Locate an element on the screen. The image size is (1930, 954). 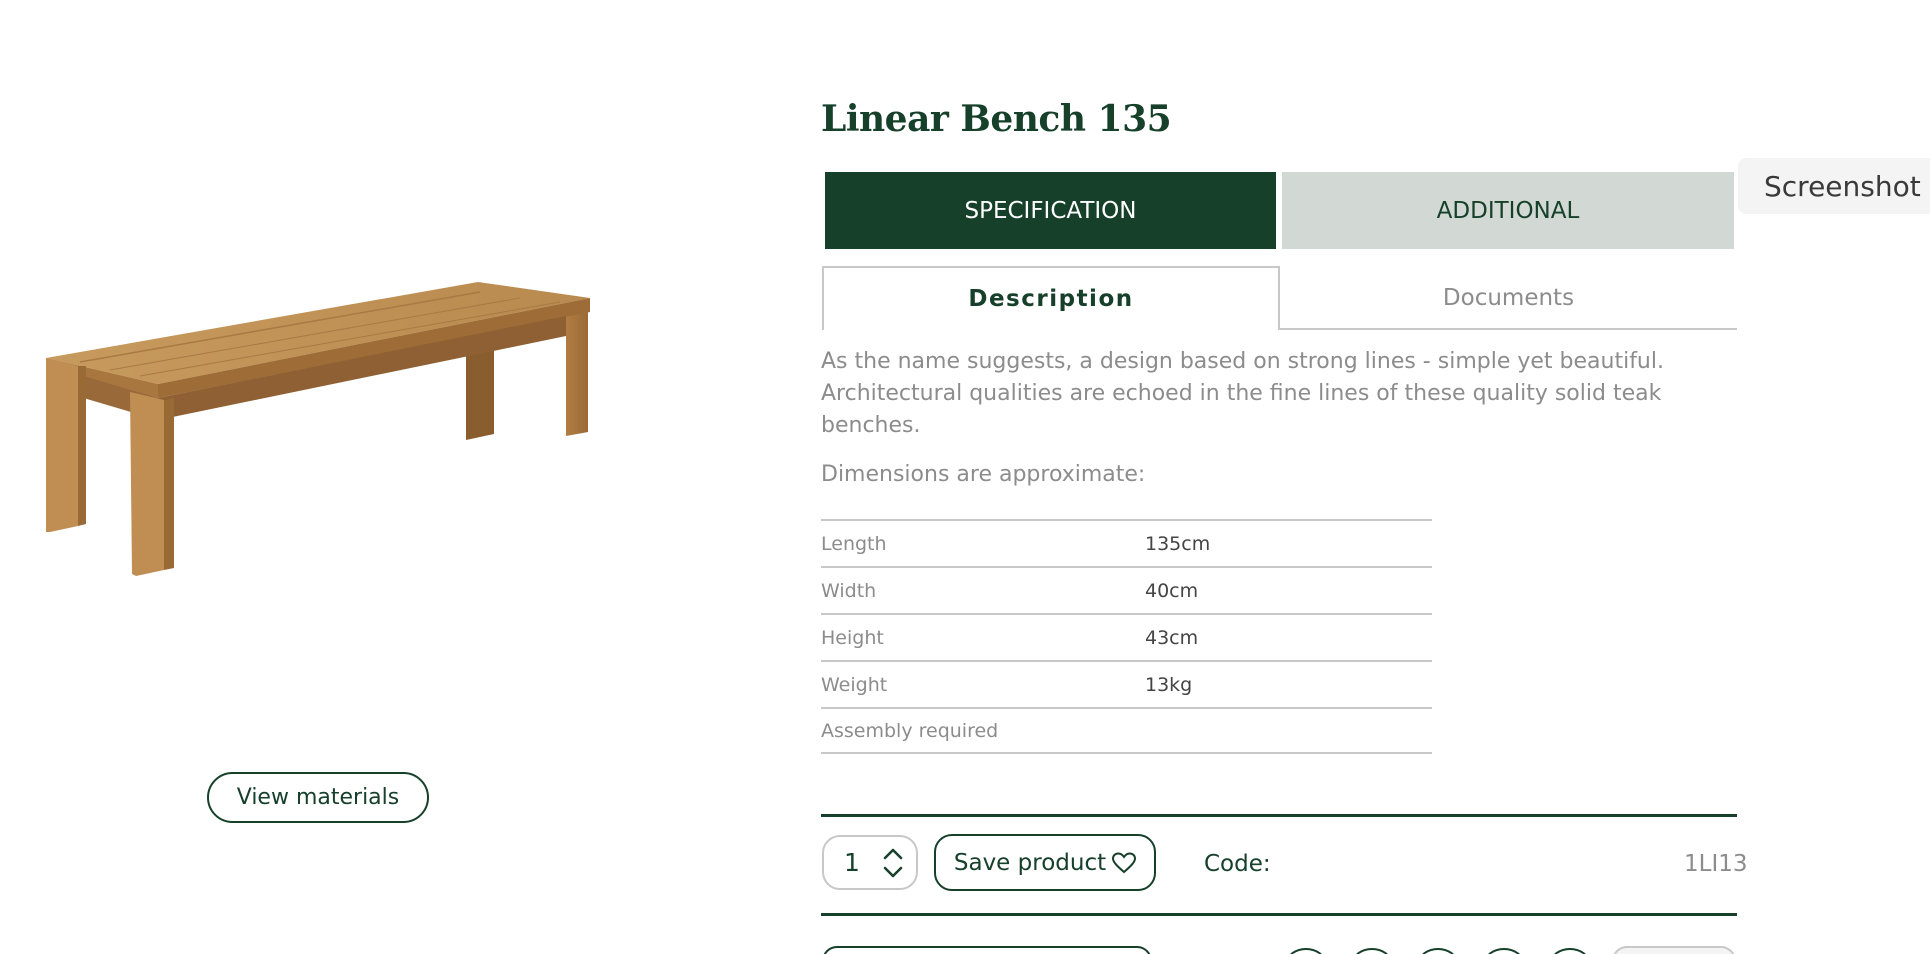
heart-icon is located at coordinates (1124, 862).